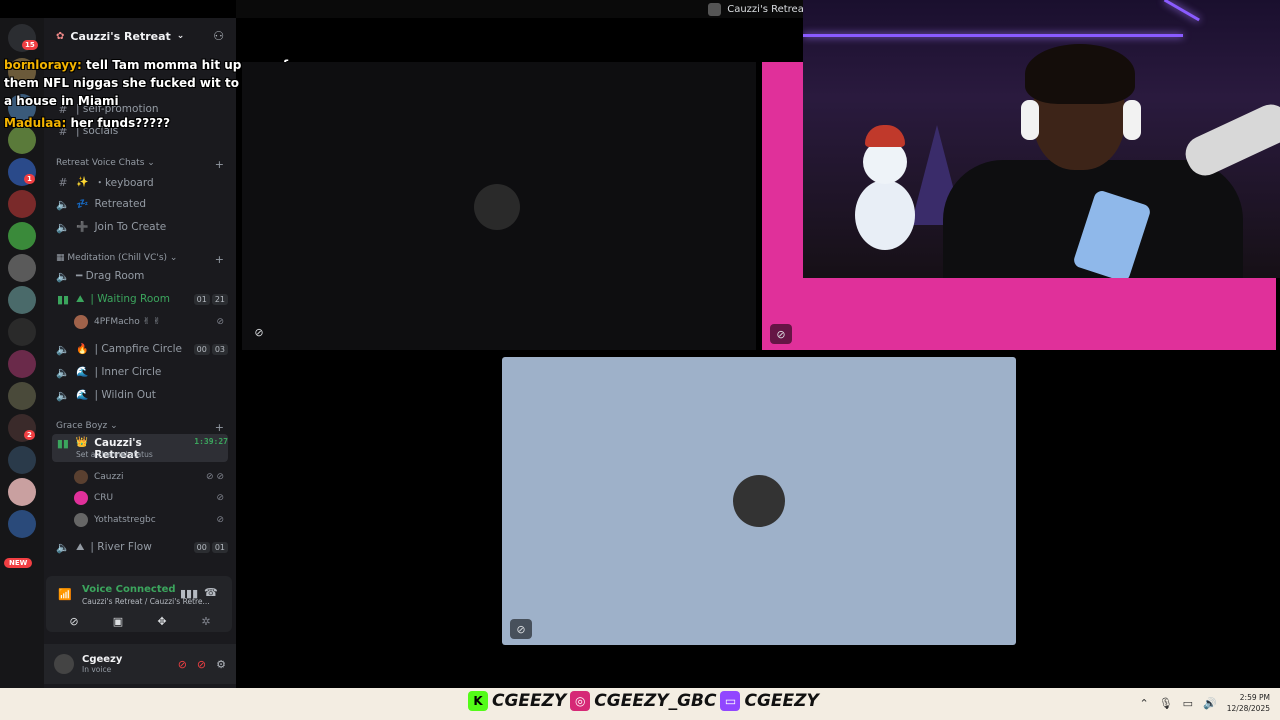  Describe the element at coordinates (125, 395) in the screenshot. I see `channel-name: | Wildin Out` at that location.